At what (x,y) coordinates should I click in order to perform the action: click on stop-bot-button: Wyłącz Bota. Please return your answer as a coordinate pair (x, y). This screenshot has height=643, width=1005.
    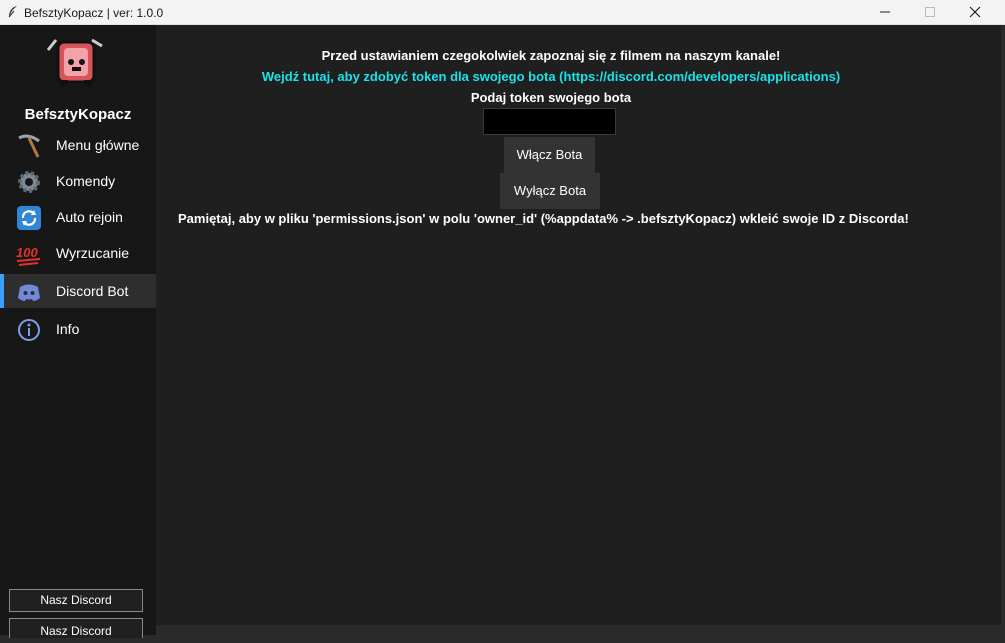
    Looking at the image, I should click on (550, 191).